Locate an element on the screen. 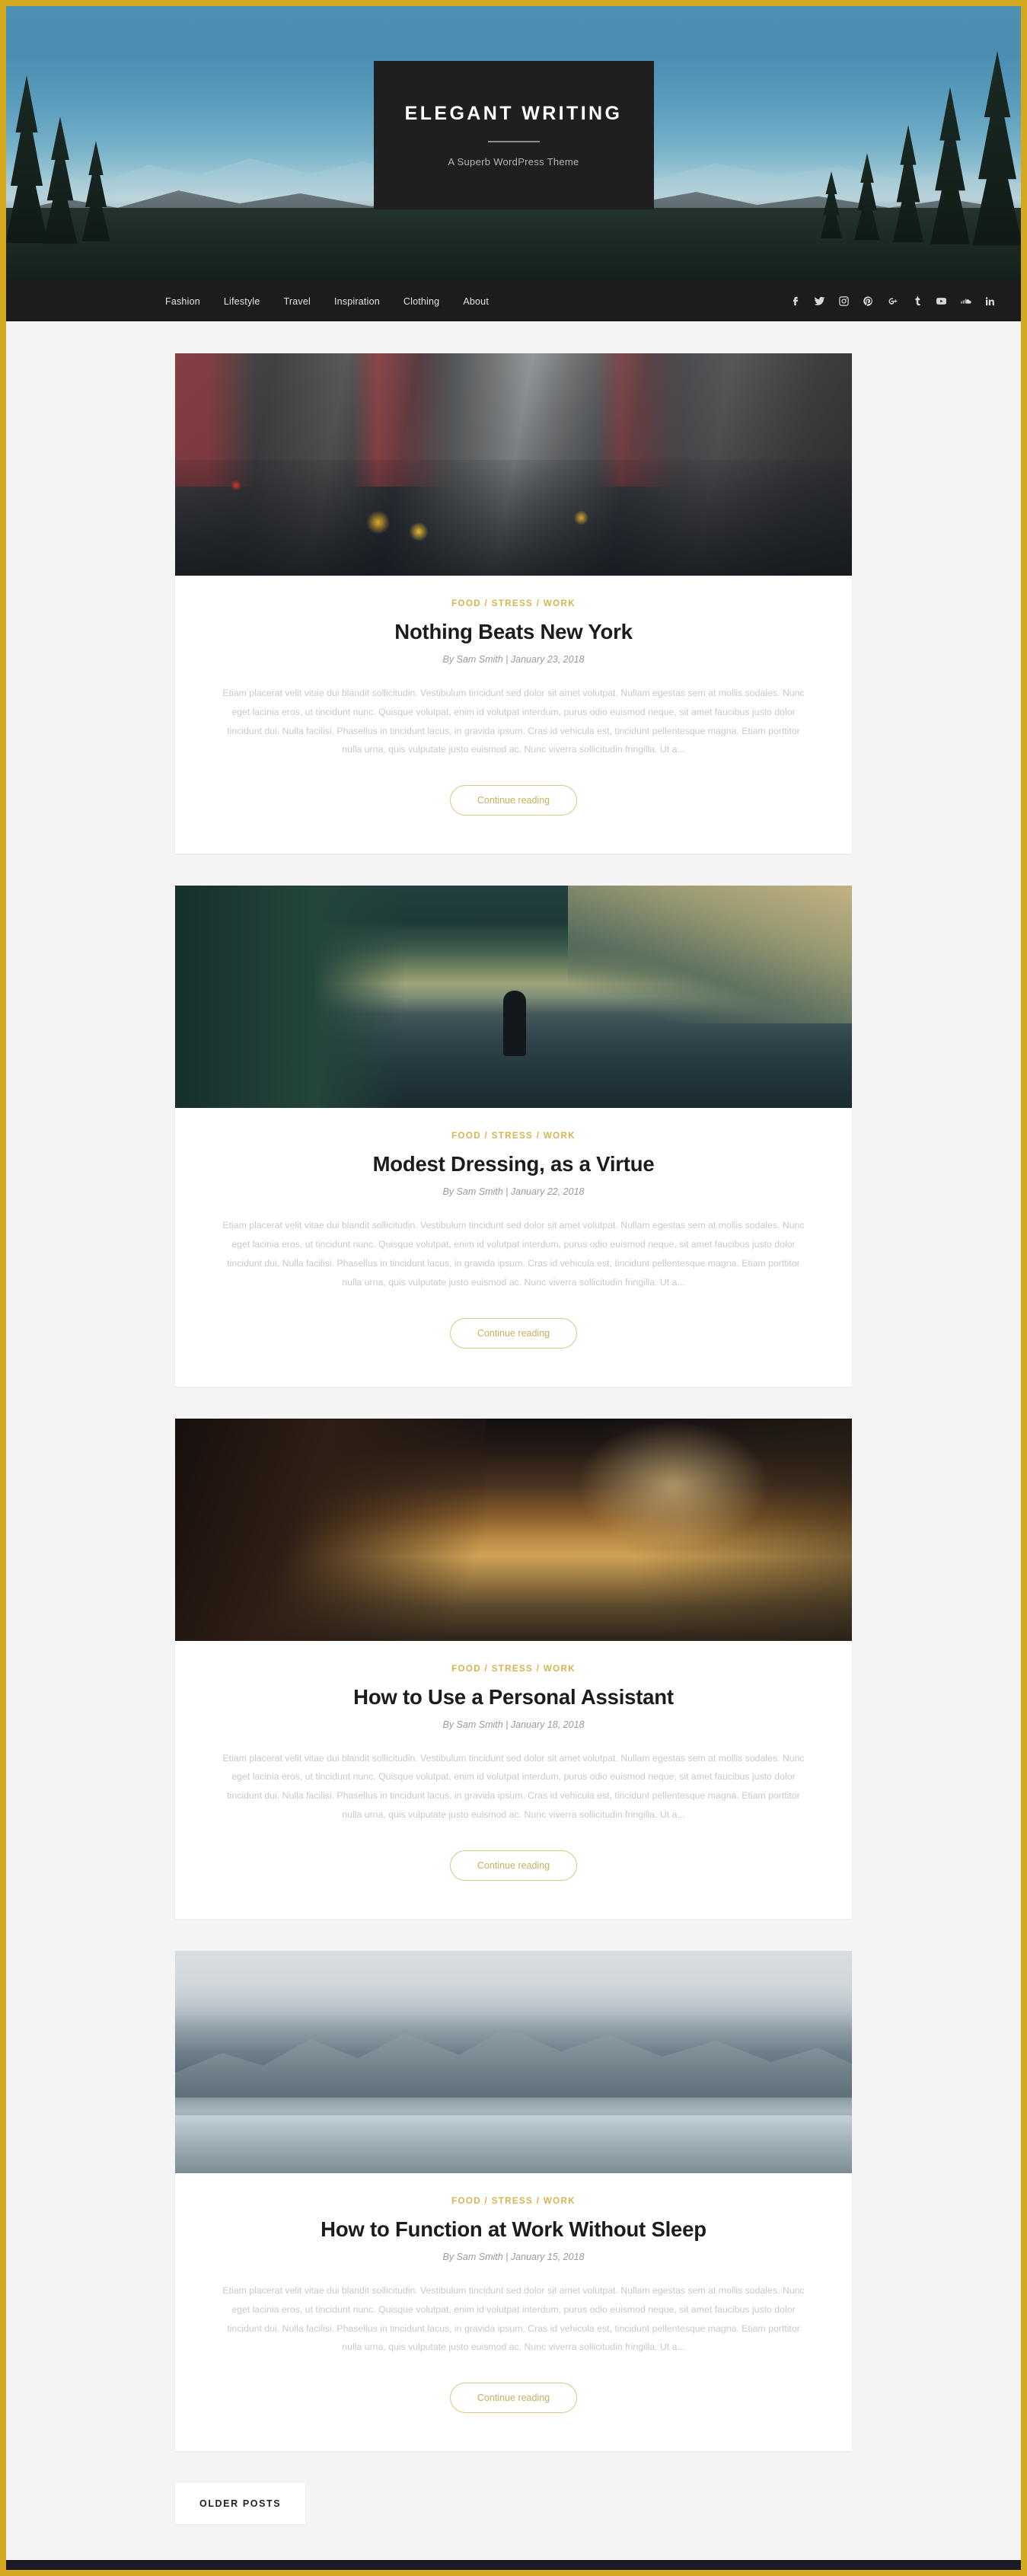 The width and height of the screenshot is (1027, 2576). site-logo: ELEGANT WRITING A Superb WordPress Theme is located at coordinates (513, 135).